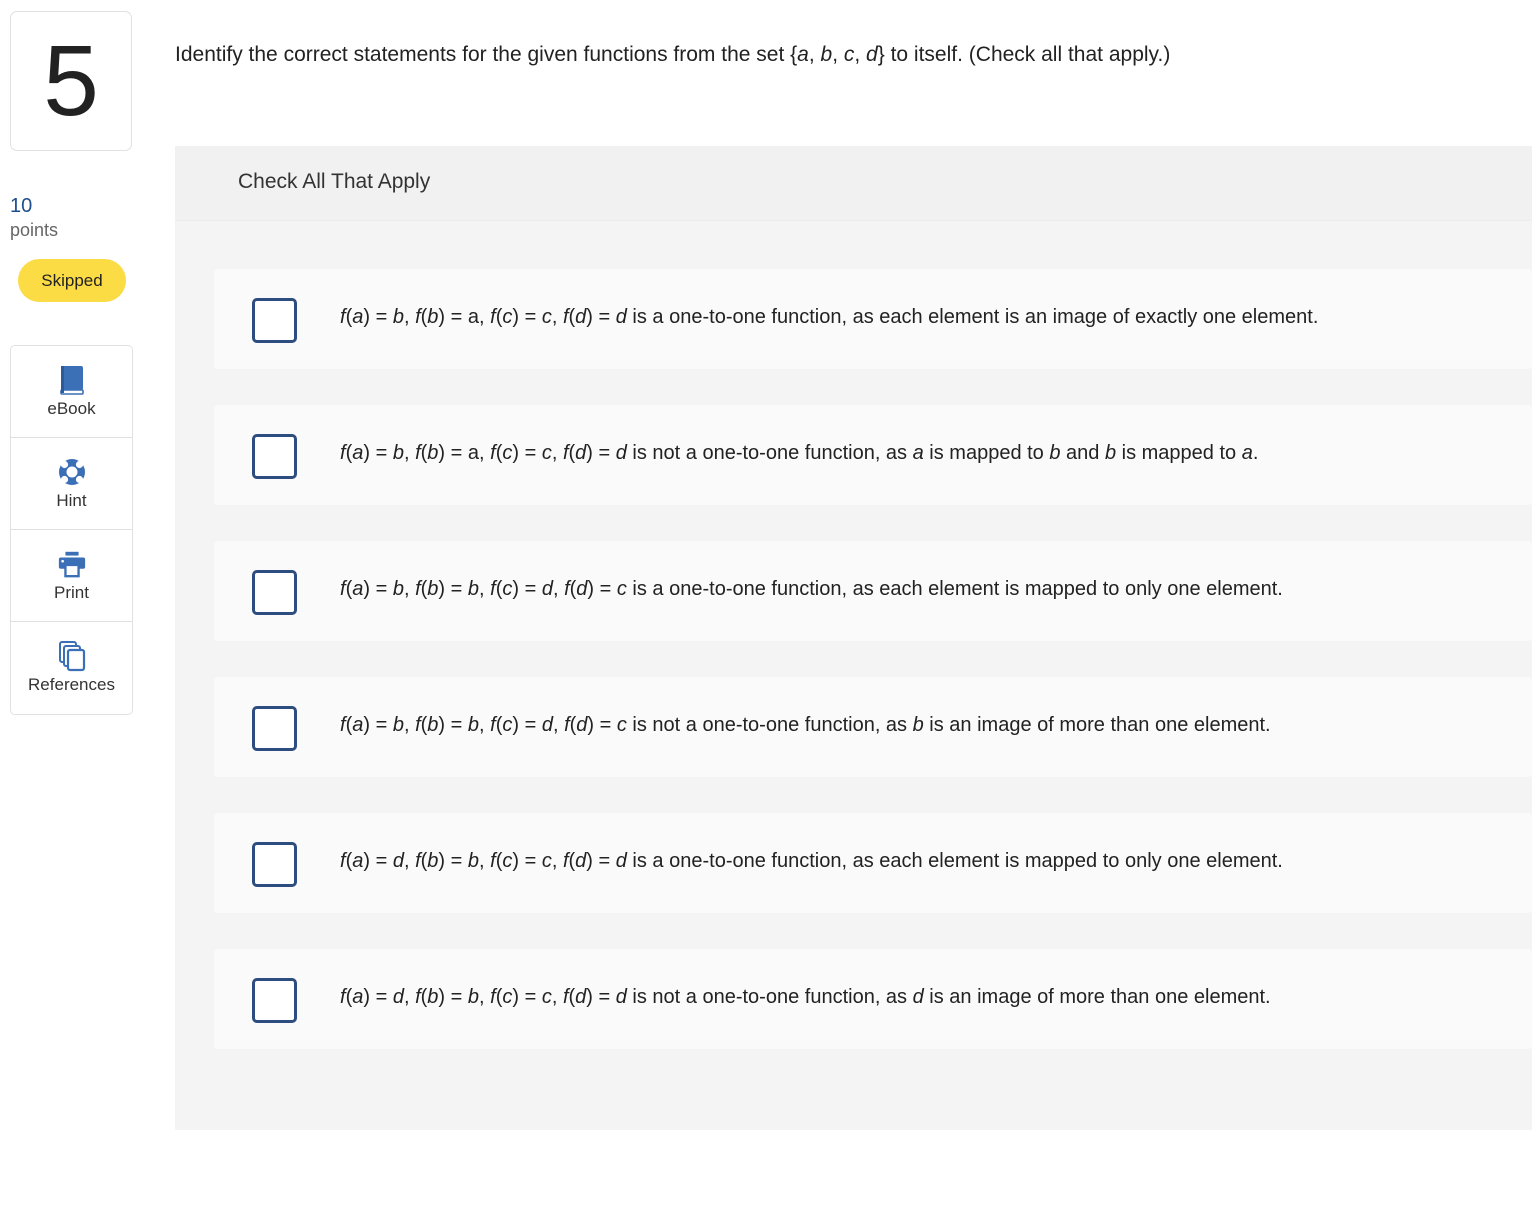  I want to click on question-number-box: 5, so click(71, 81).